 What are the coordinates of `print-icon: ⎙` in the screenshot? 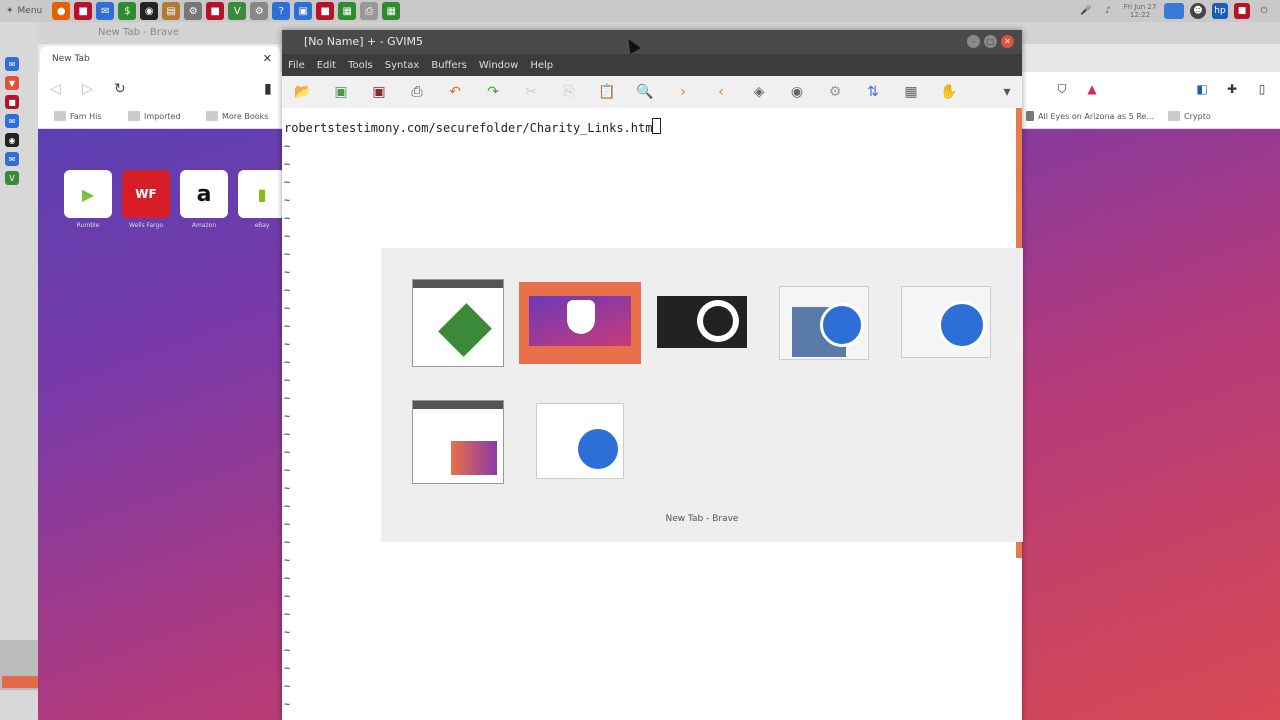 It's located at (417, 92).